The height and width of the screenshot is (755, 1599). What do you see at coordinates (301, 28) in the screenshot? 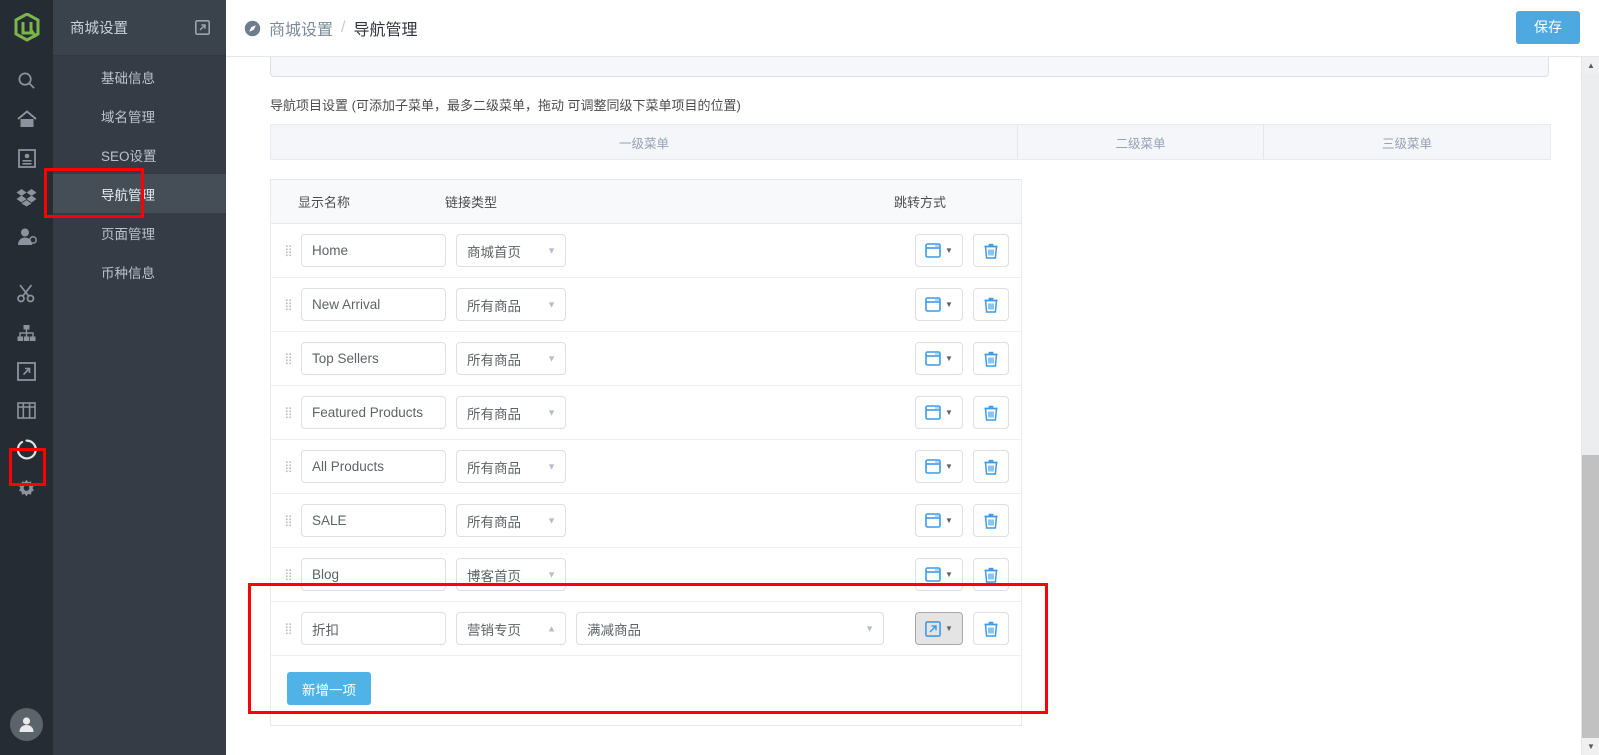
I see `breadcrumb-parent: 商城设置` at bounding box center [301, 28].